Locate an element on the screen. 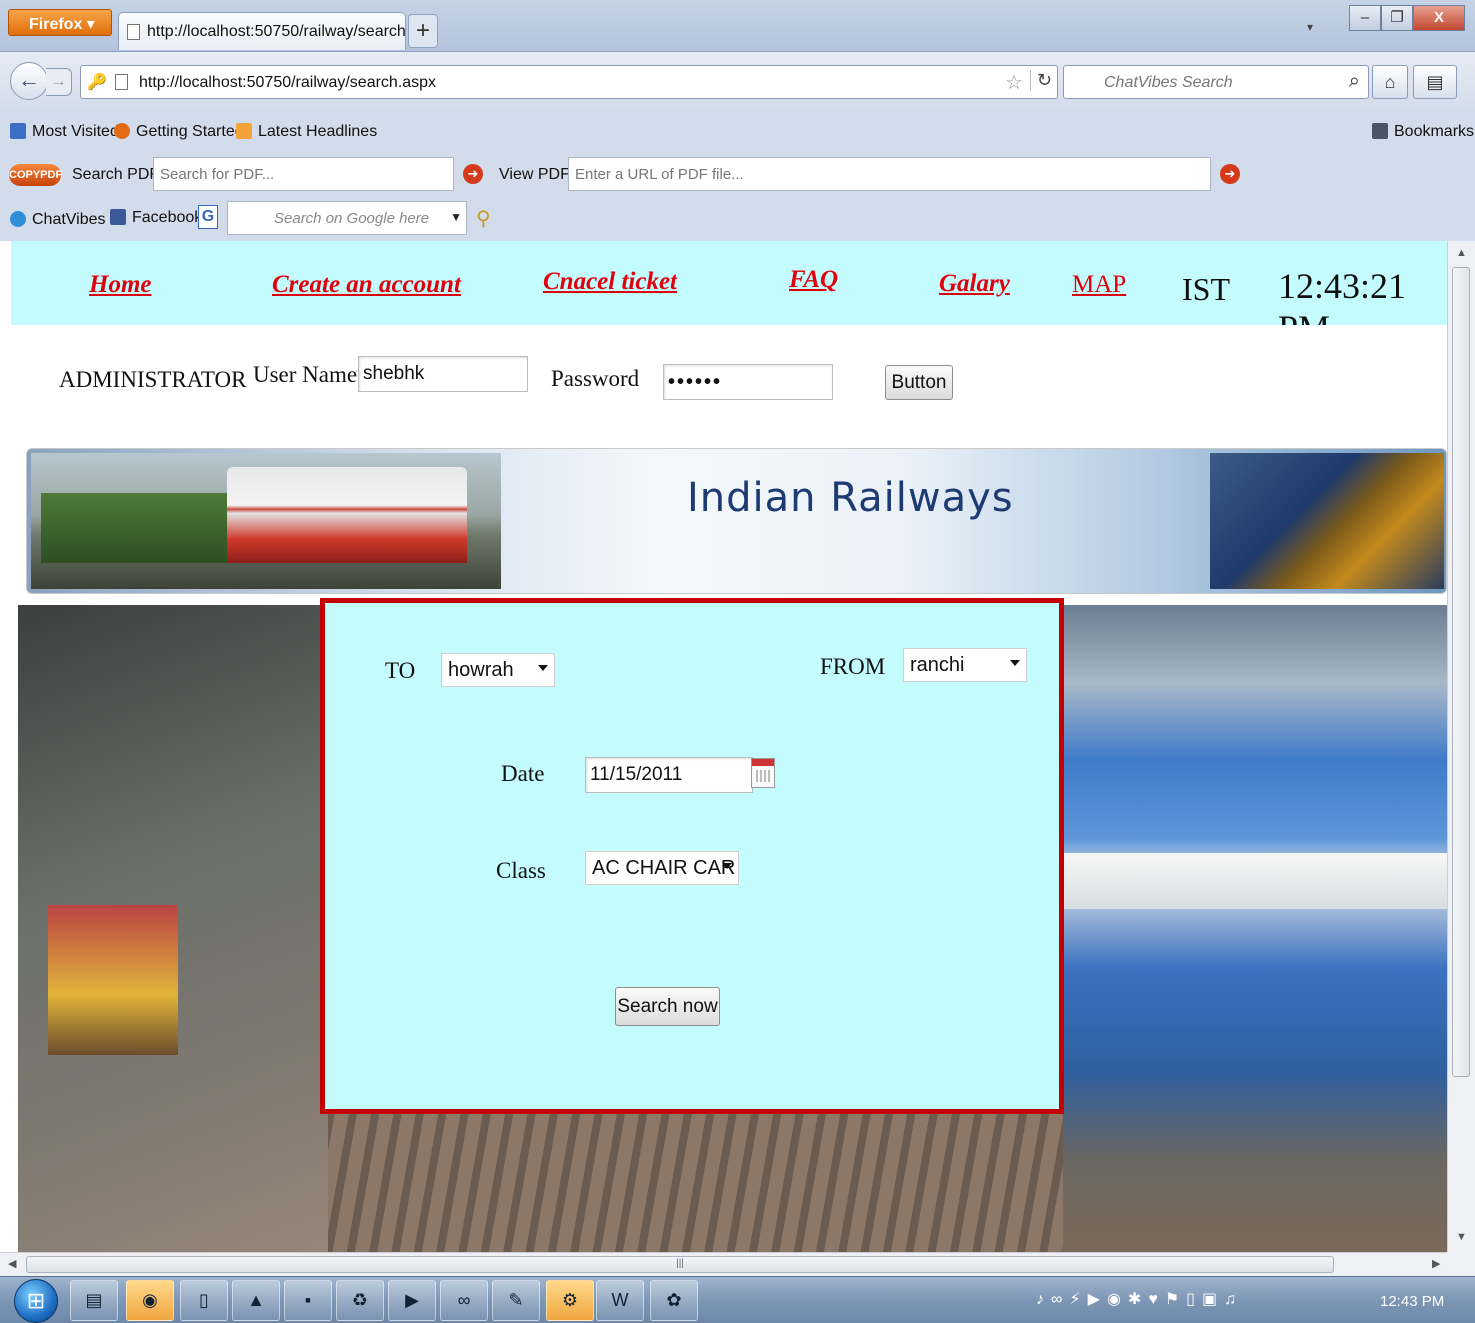 The width and height of the screenshot is (1475, 1323). scroll-left-icon: ◀ is located at coordinates (12, 1263).